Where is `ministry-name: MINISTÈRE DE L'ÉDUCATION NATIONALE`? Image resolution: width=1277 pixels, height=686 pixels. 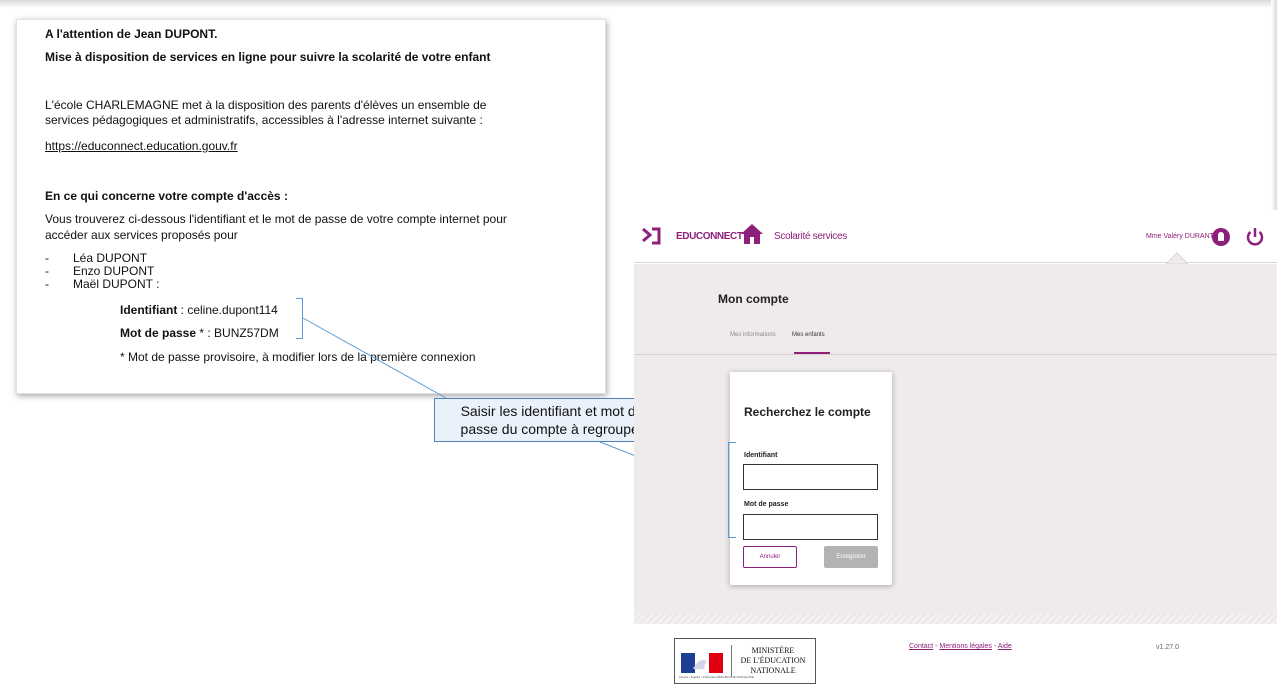 ministry-name: MINISTÈRE DE L'ÉDUCATION NATIONALE is located at coordinates (773, 661).